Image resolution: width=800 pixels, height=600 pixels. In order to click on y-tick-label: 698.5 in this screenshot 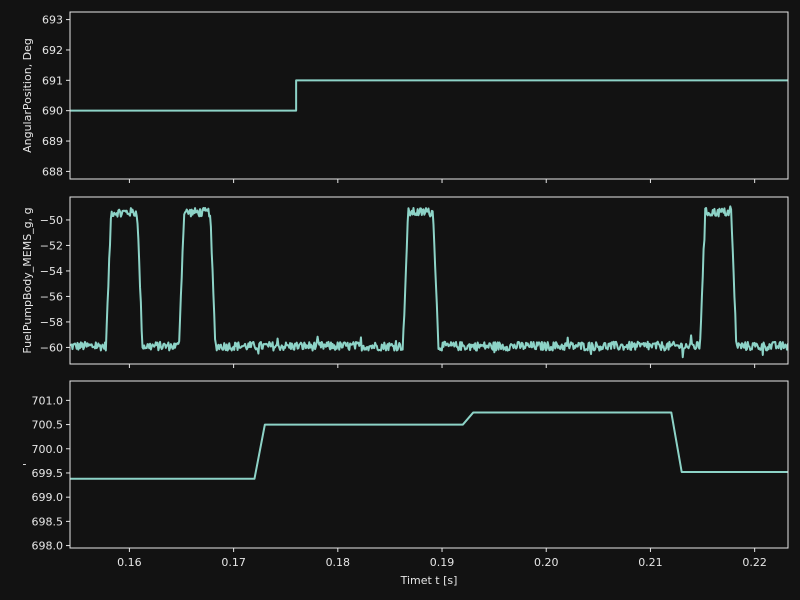, I will do `click(48, 521)`.